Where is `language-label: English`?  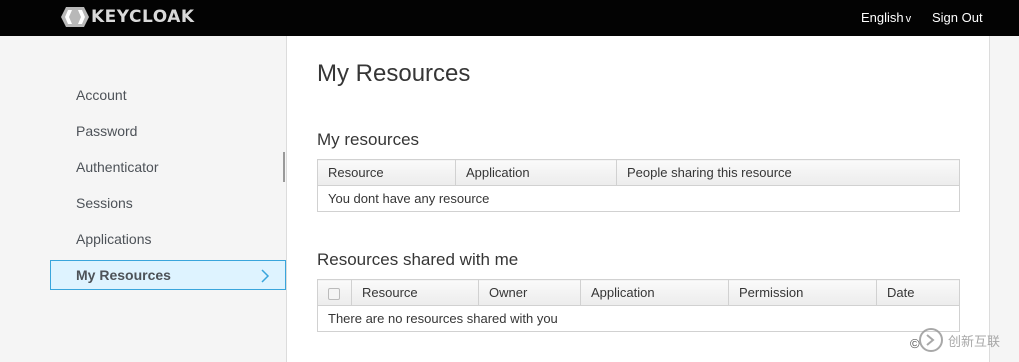
language-label: English is located at coordinates (882, 17).